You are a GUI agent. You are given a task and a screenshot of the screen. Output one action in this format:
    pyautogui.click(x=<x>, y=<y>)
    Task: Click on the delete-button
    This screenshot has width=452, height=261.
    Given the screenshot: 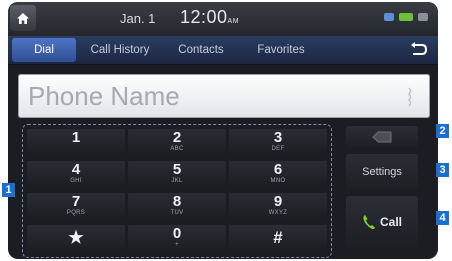 What is the action you would take?
    pyautogui.click(x=382, y=137)
    